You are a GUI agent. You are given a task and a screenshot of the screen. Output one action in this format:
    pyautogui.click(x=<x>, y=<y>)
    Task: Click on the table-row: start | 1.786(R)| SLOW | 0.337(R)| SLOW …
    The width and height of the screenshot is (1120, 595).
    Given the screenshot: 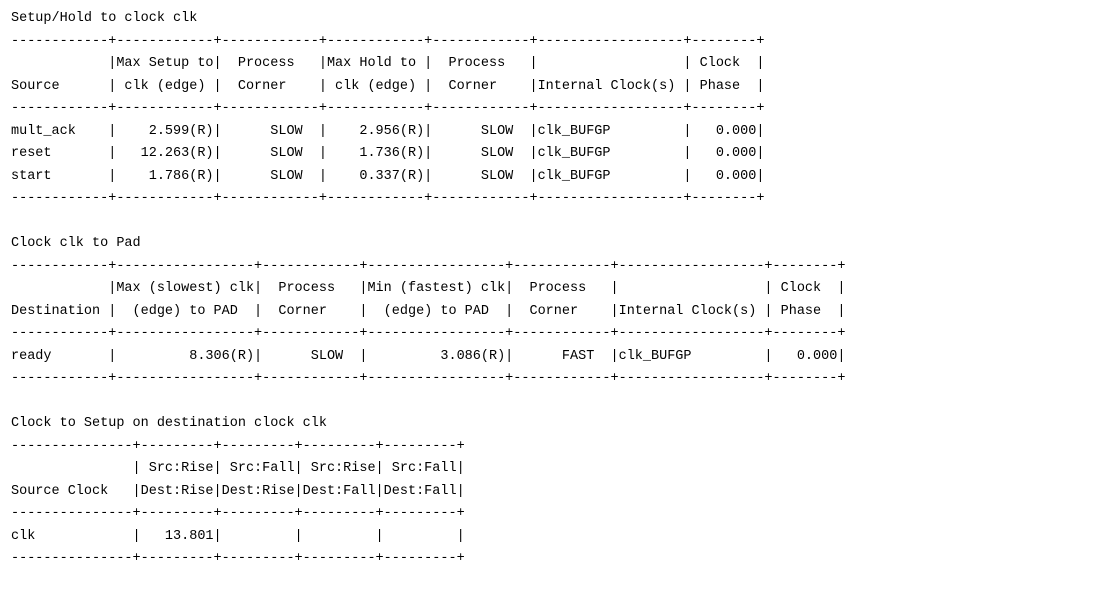 What is the action you would take?
    pyautogui.click(x=388, y=176)
    